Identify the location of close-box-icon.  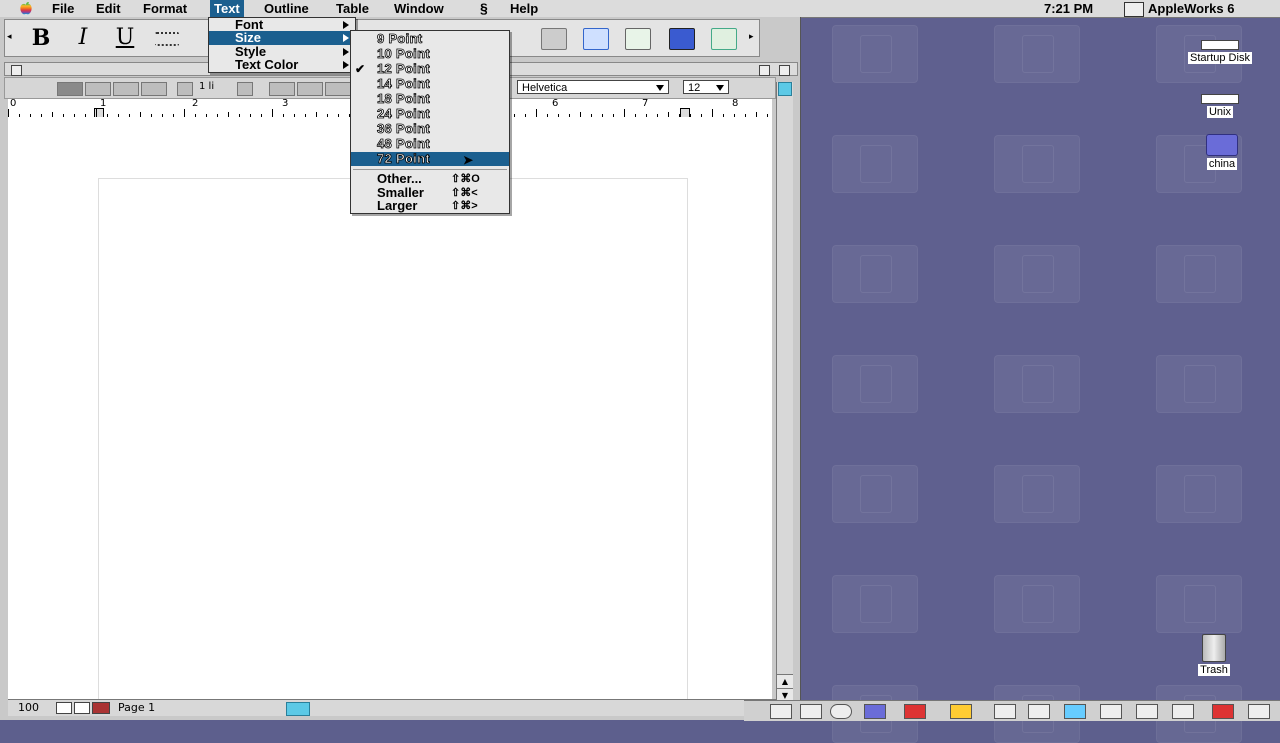
(16, 70).